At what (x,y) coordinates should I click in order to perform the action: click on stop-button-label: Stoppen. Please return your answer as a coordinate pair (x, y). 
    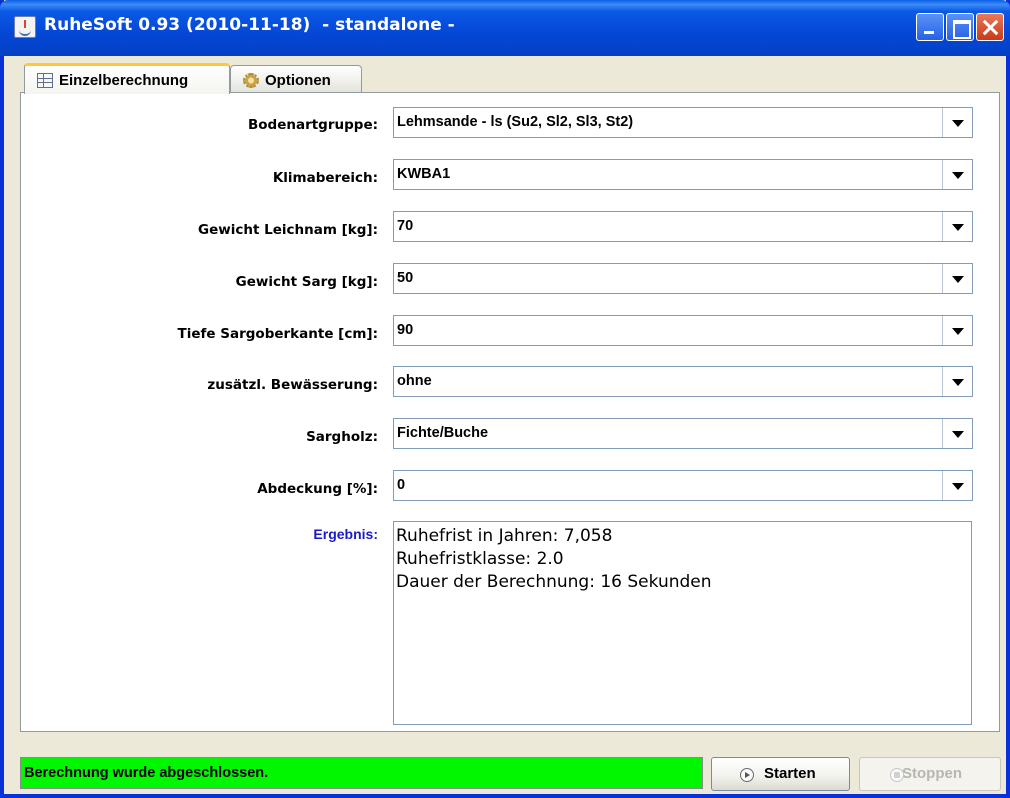
    Looking at the image, I should click on (932, 773).